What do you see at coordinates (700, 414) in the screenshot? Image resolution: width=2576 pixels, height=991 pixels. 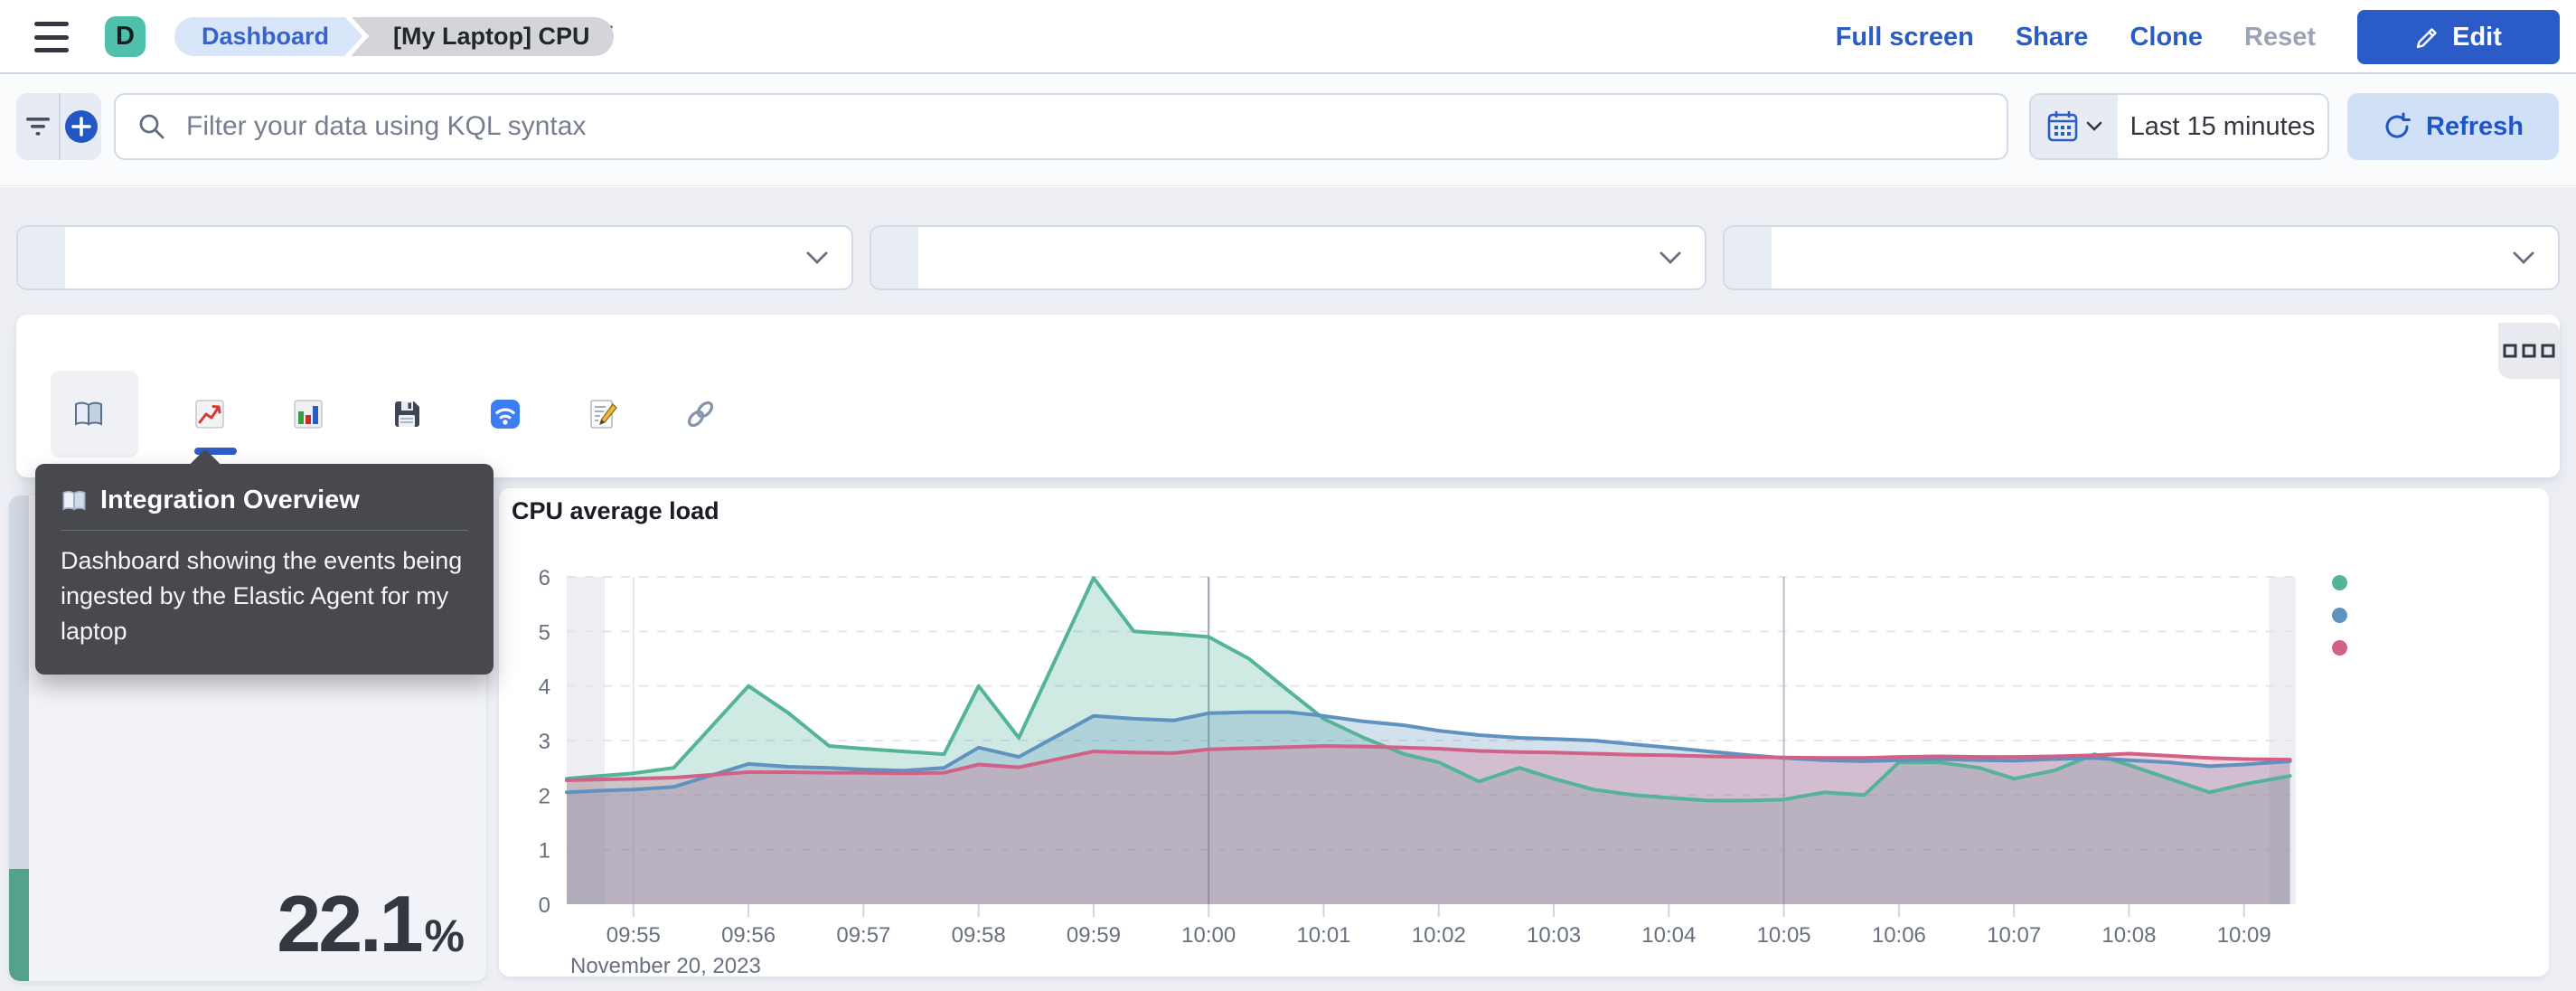 I see `link-icon` at bounding box center [700, 414].